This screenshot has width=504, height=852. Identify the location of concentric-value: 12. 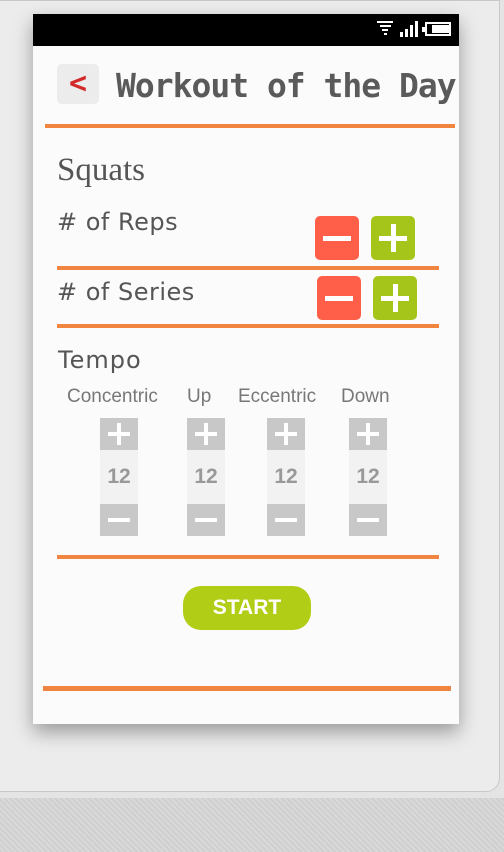
(119, 477).